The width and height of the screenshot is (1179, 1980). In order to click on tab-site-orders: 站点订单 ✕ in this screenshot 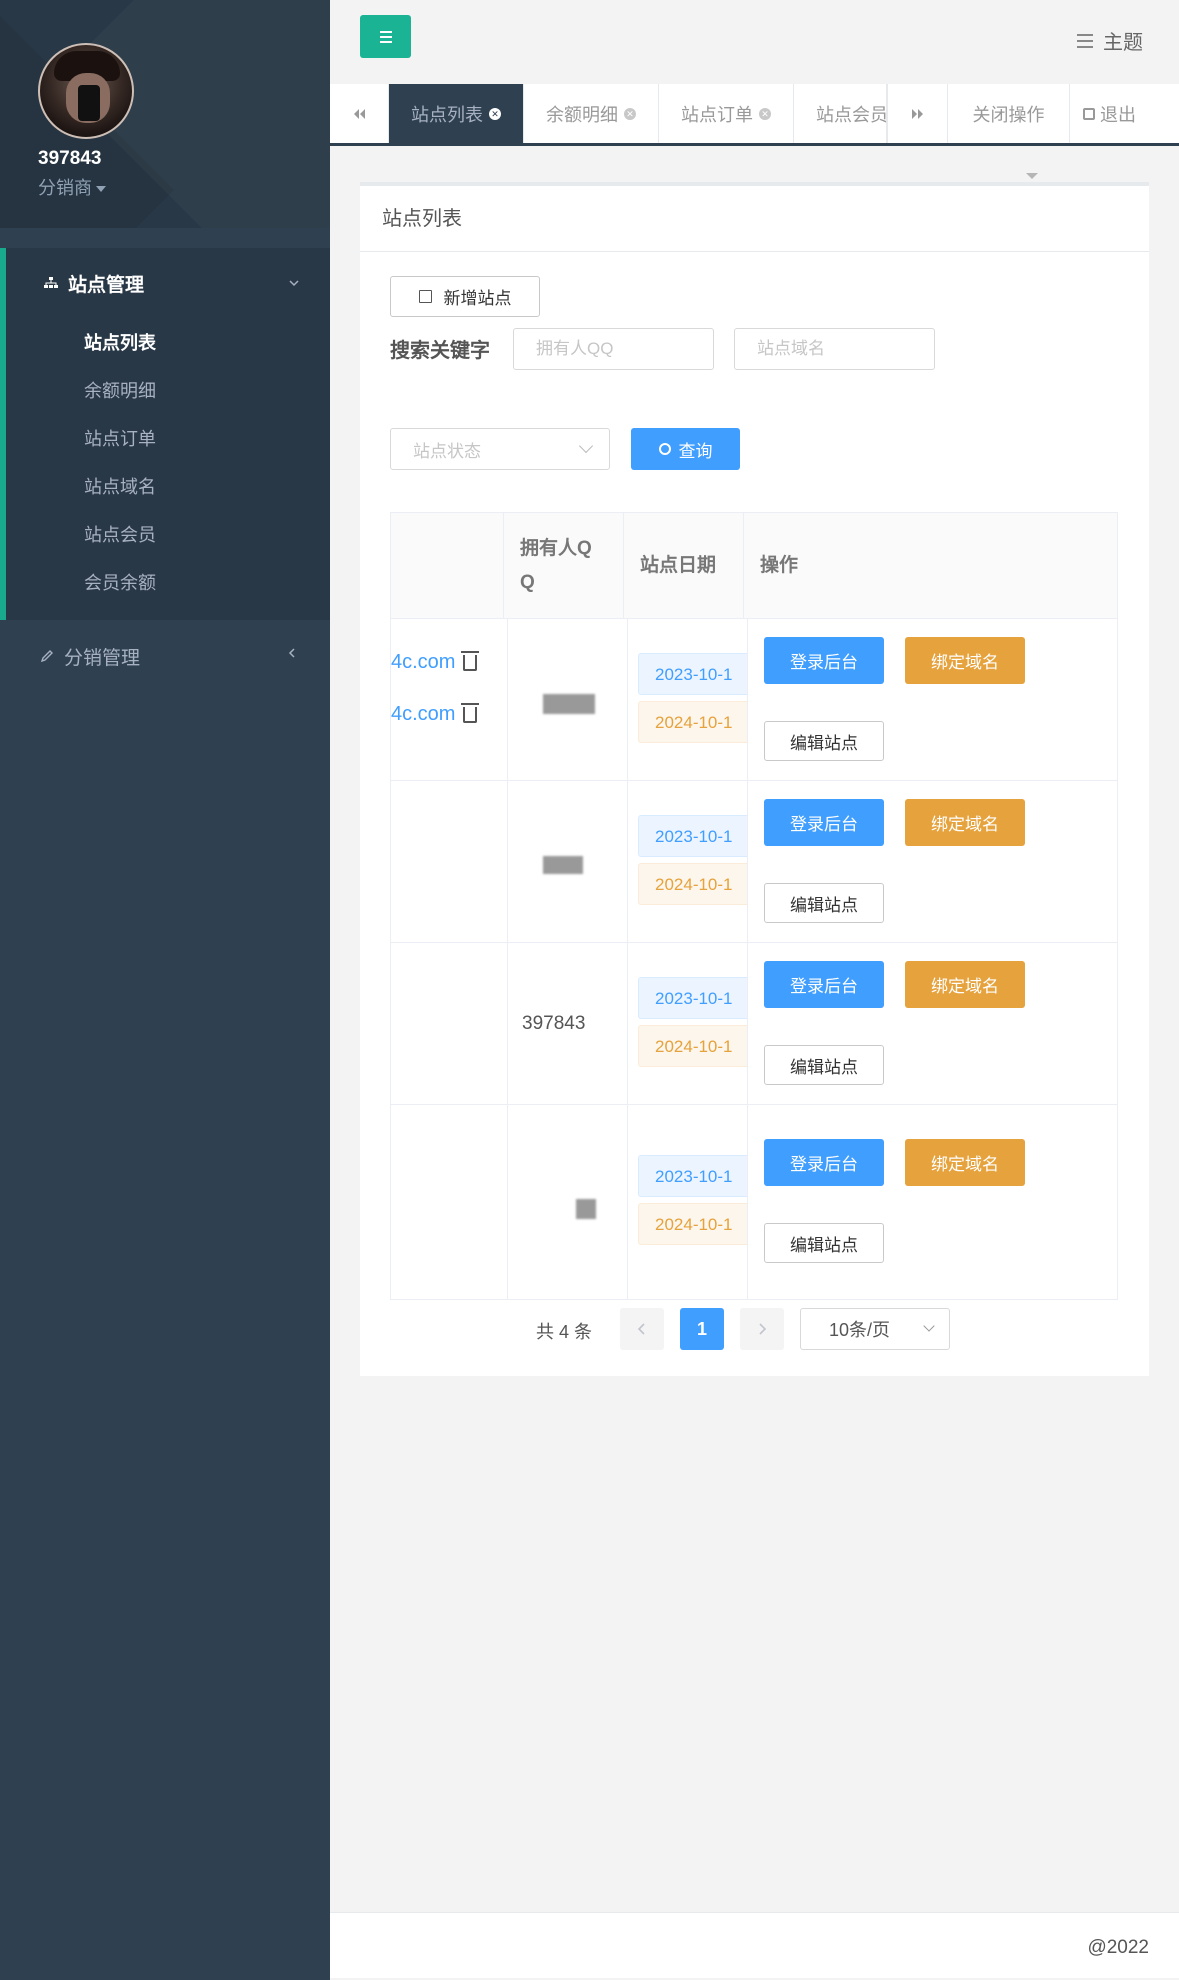, I will do `click(726, 113)`.